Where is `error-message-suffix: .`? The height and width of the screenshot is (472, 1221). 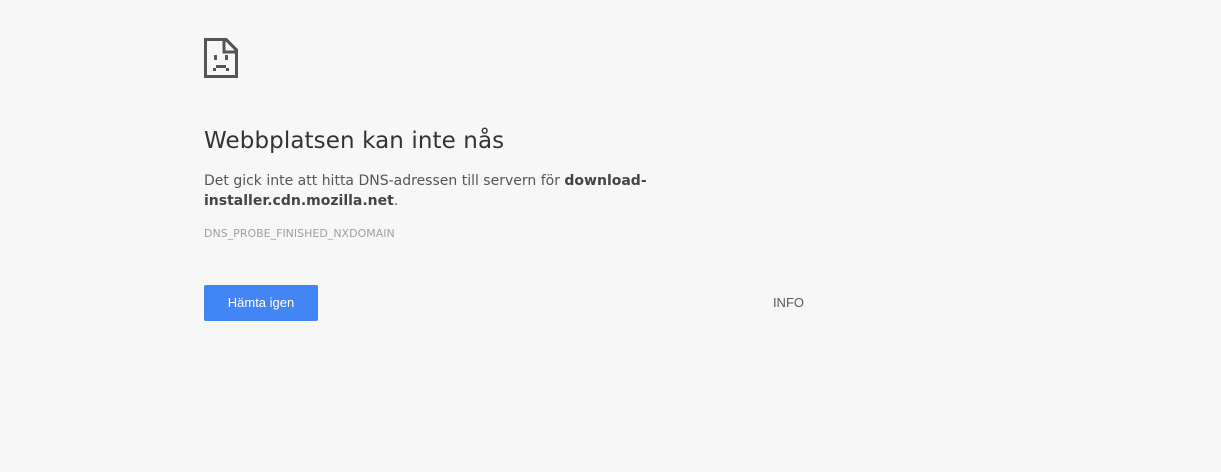
error-message-suffix: . is located at coordinates (396, 201).